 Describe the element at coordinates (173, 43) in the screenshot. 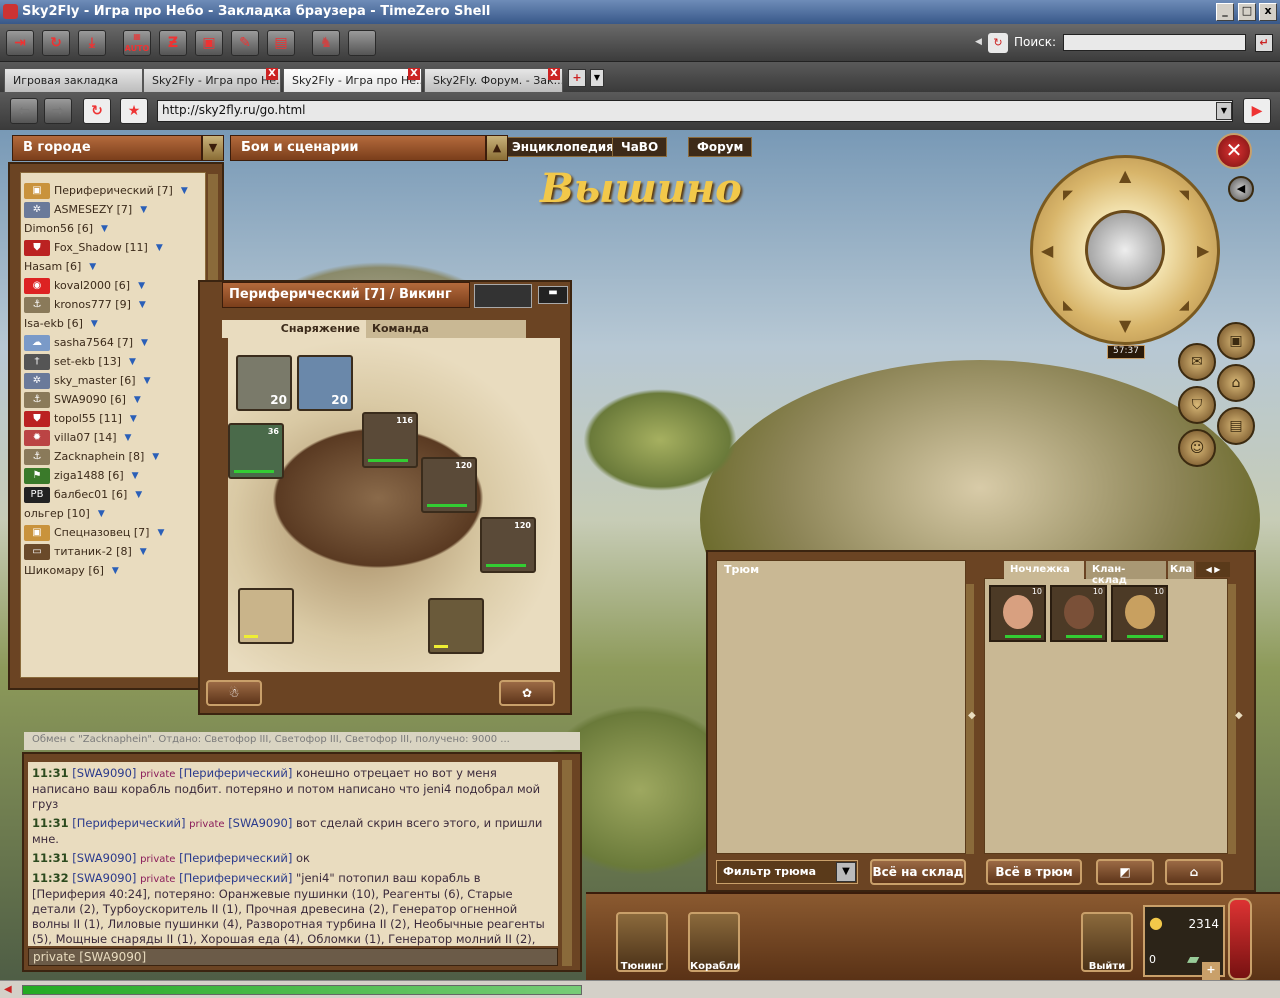

I see `tz-icon: Ƶ` at that location.